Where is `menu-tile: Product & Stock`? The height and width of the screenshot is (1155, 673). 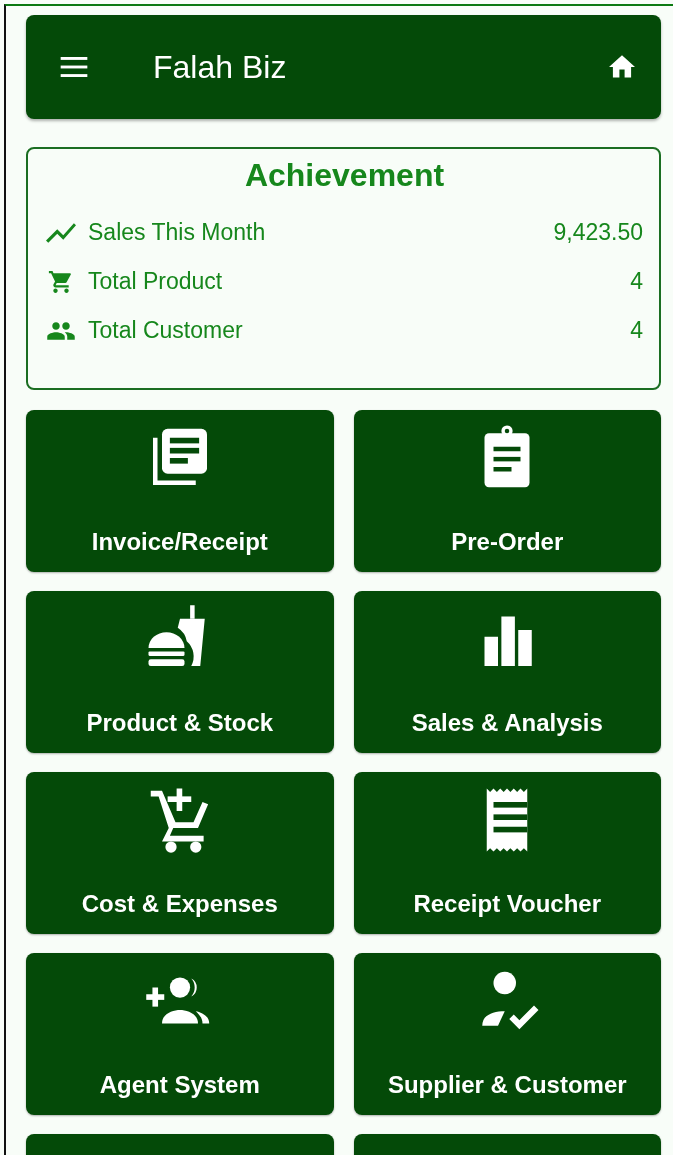 menu-tile: Product & Stock is located at coordinates (180, 672).